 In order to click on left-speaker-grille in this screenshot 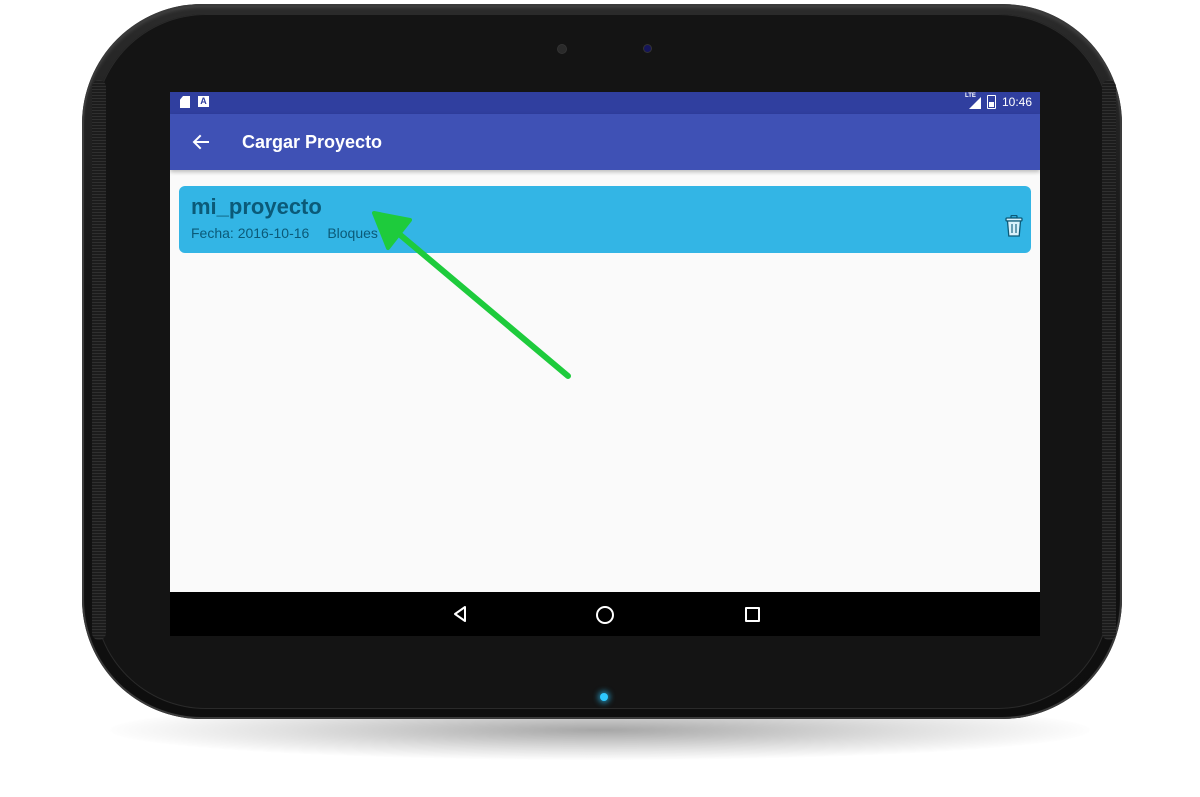, I will do `click(99, 360)`.